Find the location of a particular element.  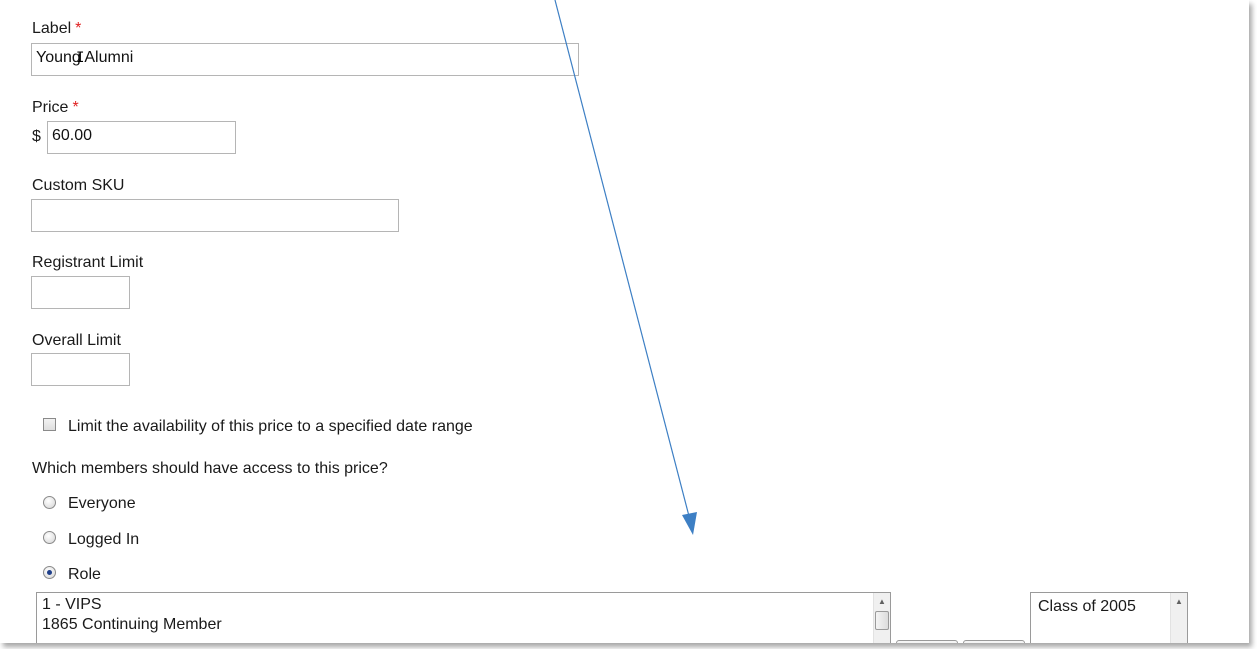

annotation-arrow-line is located at coordinates (622, 260).